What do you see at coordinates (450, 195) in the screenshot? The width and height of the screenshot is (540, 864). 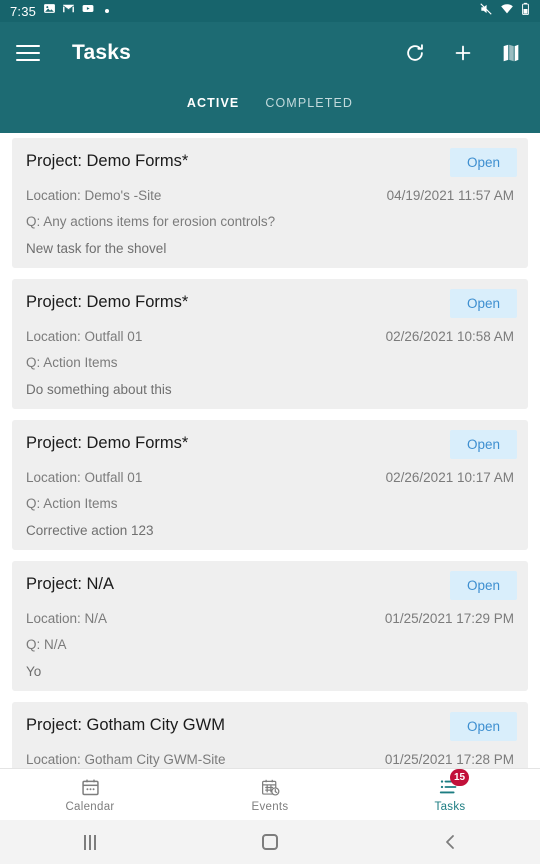 I see `task-date: 04/19/2021 11:57 AM` at bounding box center [450, 195].